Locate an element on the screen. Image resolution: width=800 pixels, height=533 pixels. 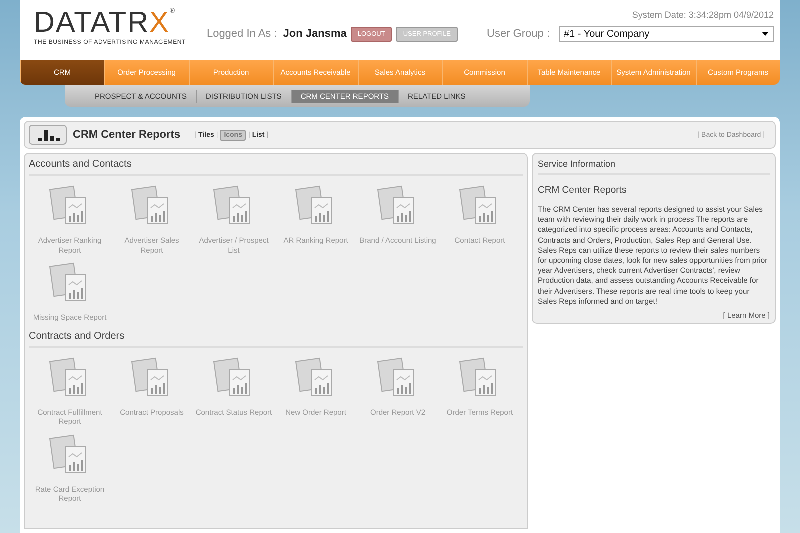
section-title: Contracts and Orders is located at coordinates (276, 338).